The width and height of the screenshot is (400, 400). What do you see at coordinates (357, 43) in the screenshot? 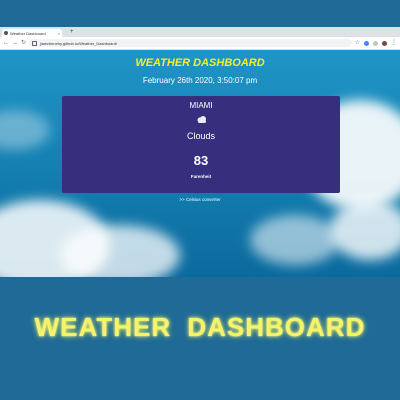
I see `star-icon: ☆` at bounding box center [357, 43].